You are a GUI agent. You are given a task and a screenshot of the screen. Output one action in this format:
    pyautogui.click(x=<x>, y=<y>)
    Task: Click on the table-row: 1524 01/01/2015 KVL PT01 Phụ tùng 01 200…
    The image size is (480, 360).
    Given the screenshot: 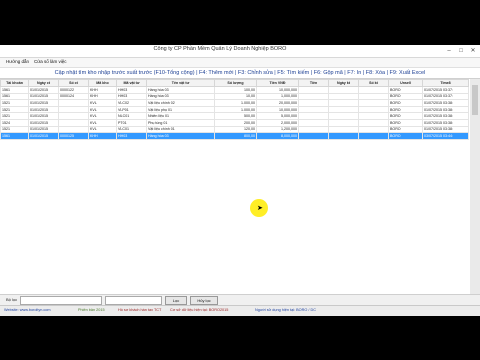 What is the action you would take?
    pyautogui.click(x=234, y=122)
    